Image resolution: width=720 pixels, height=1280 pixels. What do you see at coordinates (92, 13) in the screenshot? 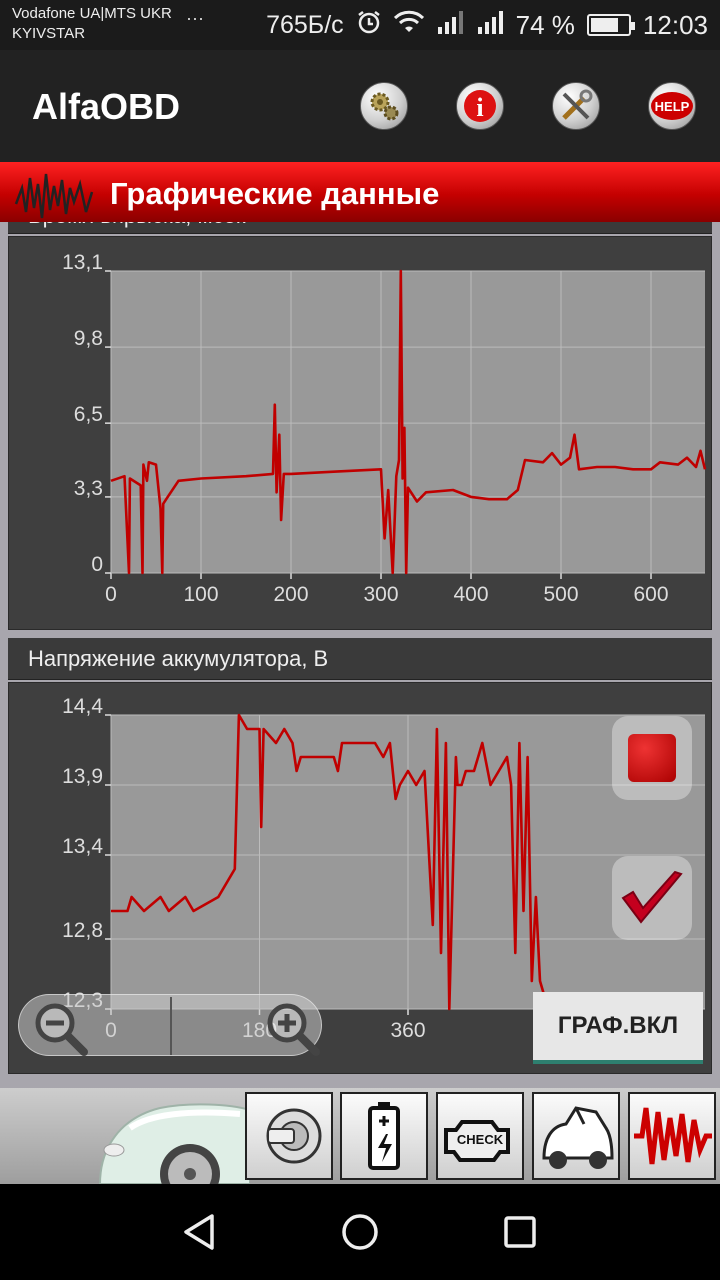
I see `carrier-line1: Vodafone UA|MTS UKR` at bounding box center [92, 13].